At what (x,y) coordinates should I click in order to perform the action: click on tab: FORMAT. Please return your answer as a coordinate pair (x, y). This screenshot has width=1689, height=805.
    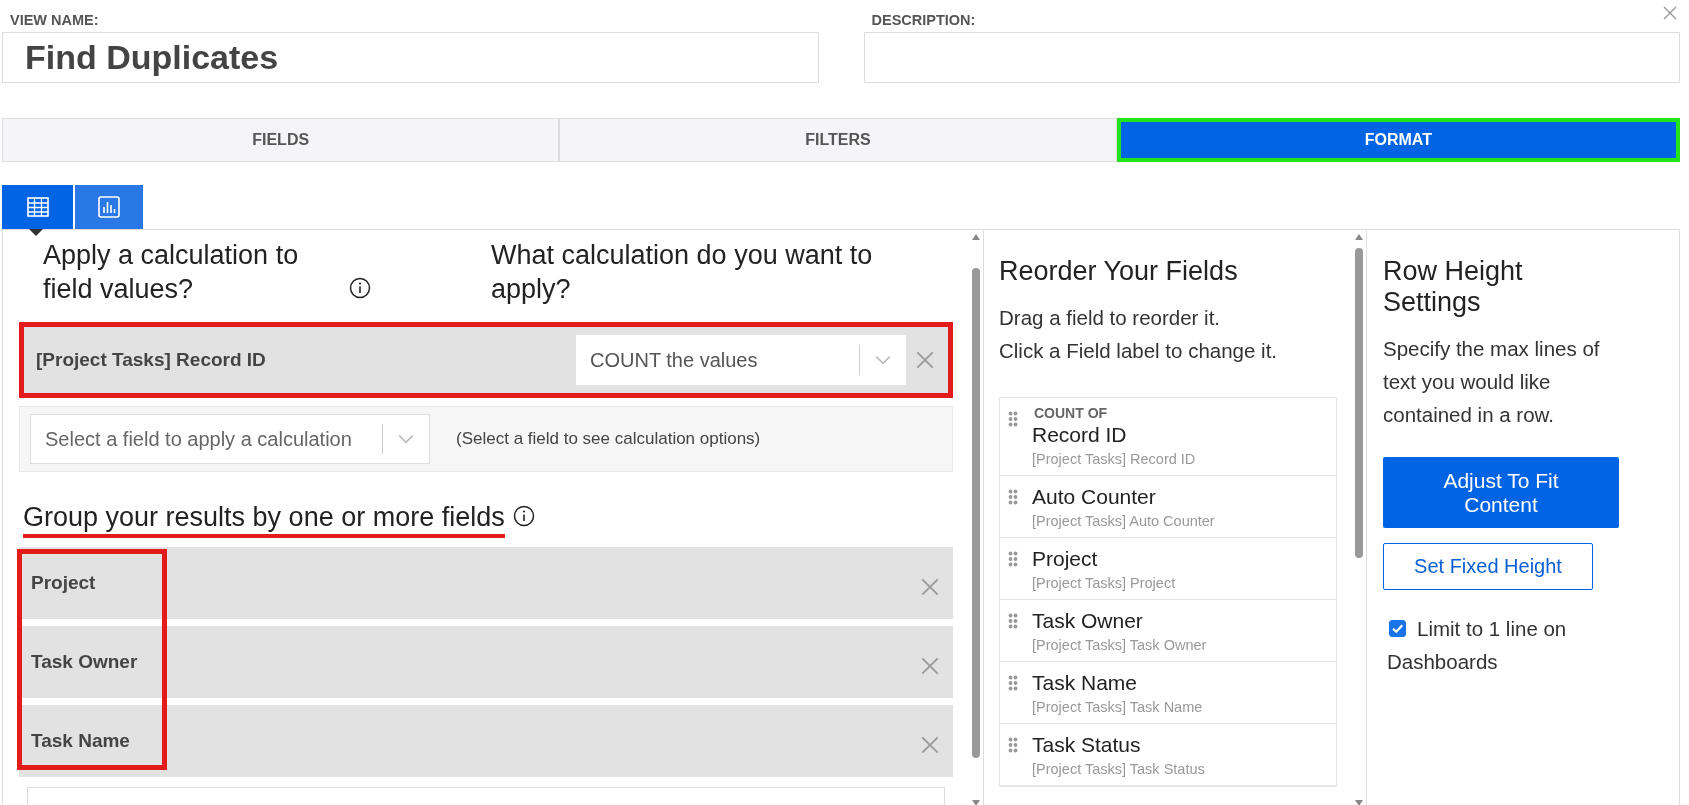
    Looking at the image, I should click on (1398, 140).